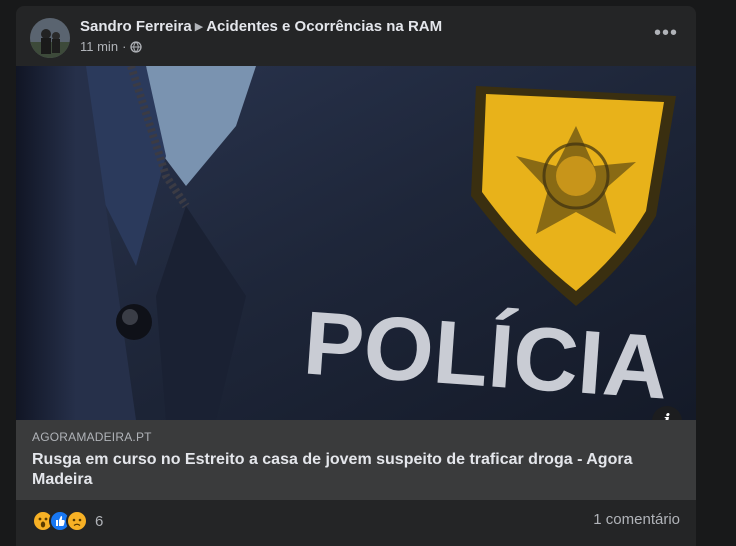 Image resolution: width=736 pixels, height=546 pixels. Describe the element at coordinates (50, 38) in the screenshot. I see `avatar` at that location.